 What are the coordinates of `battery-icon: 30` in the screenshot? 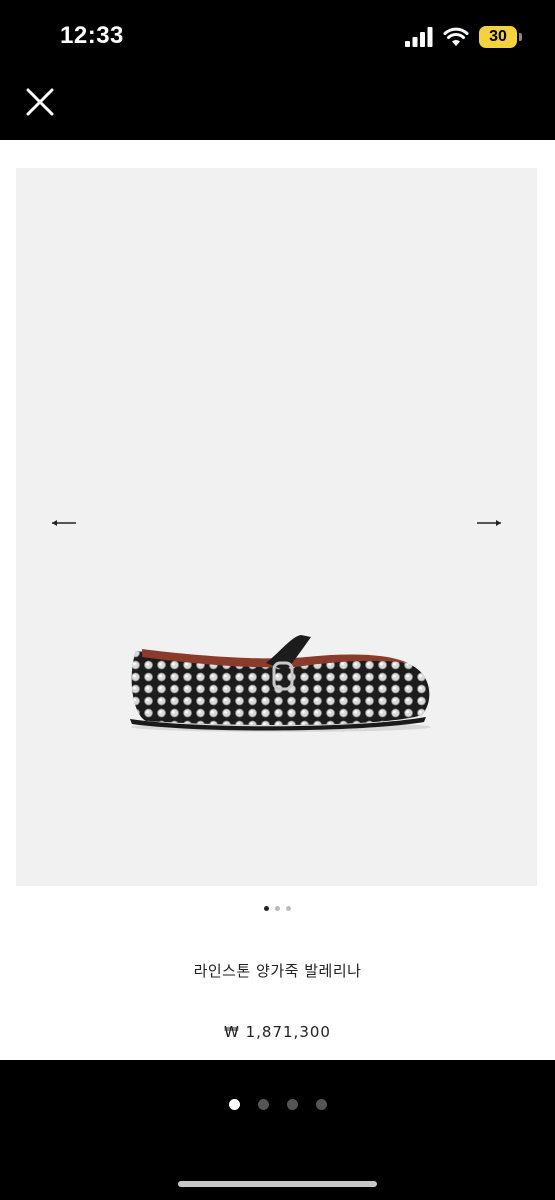 It's located at (500, 37).